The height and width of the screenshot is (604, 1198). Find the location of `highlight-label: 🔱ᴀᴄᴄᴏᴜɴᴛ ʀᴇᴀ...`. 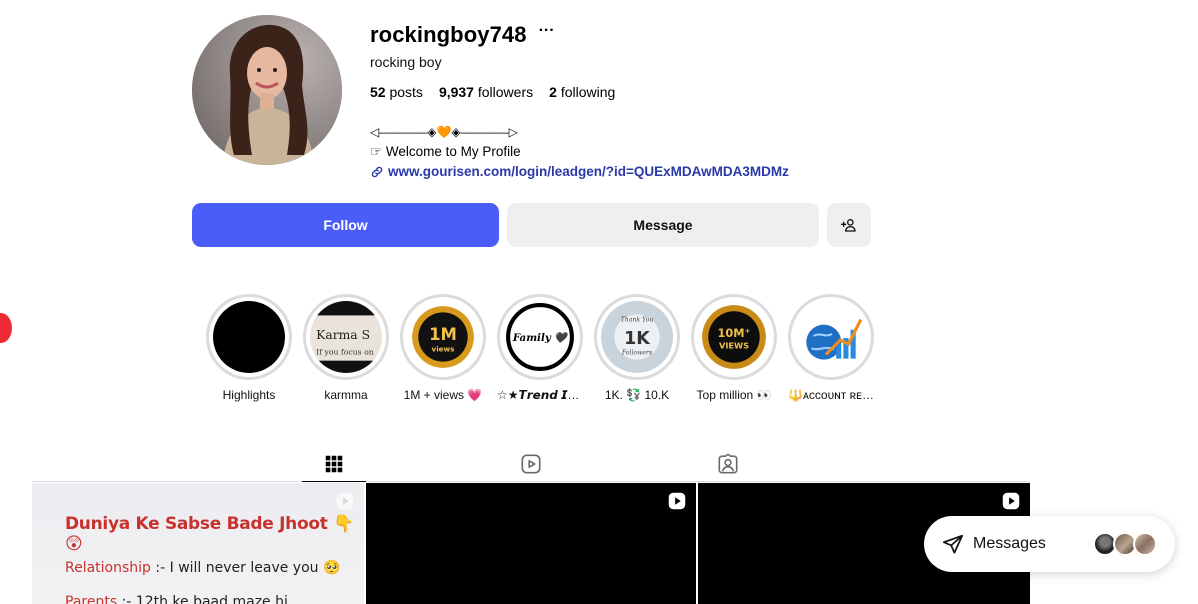

highlight-label: 🔱ᴀᴄᴄᴏᴜɴᴛ ʀᴇᴀ... is located at coordinates (831, 395).